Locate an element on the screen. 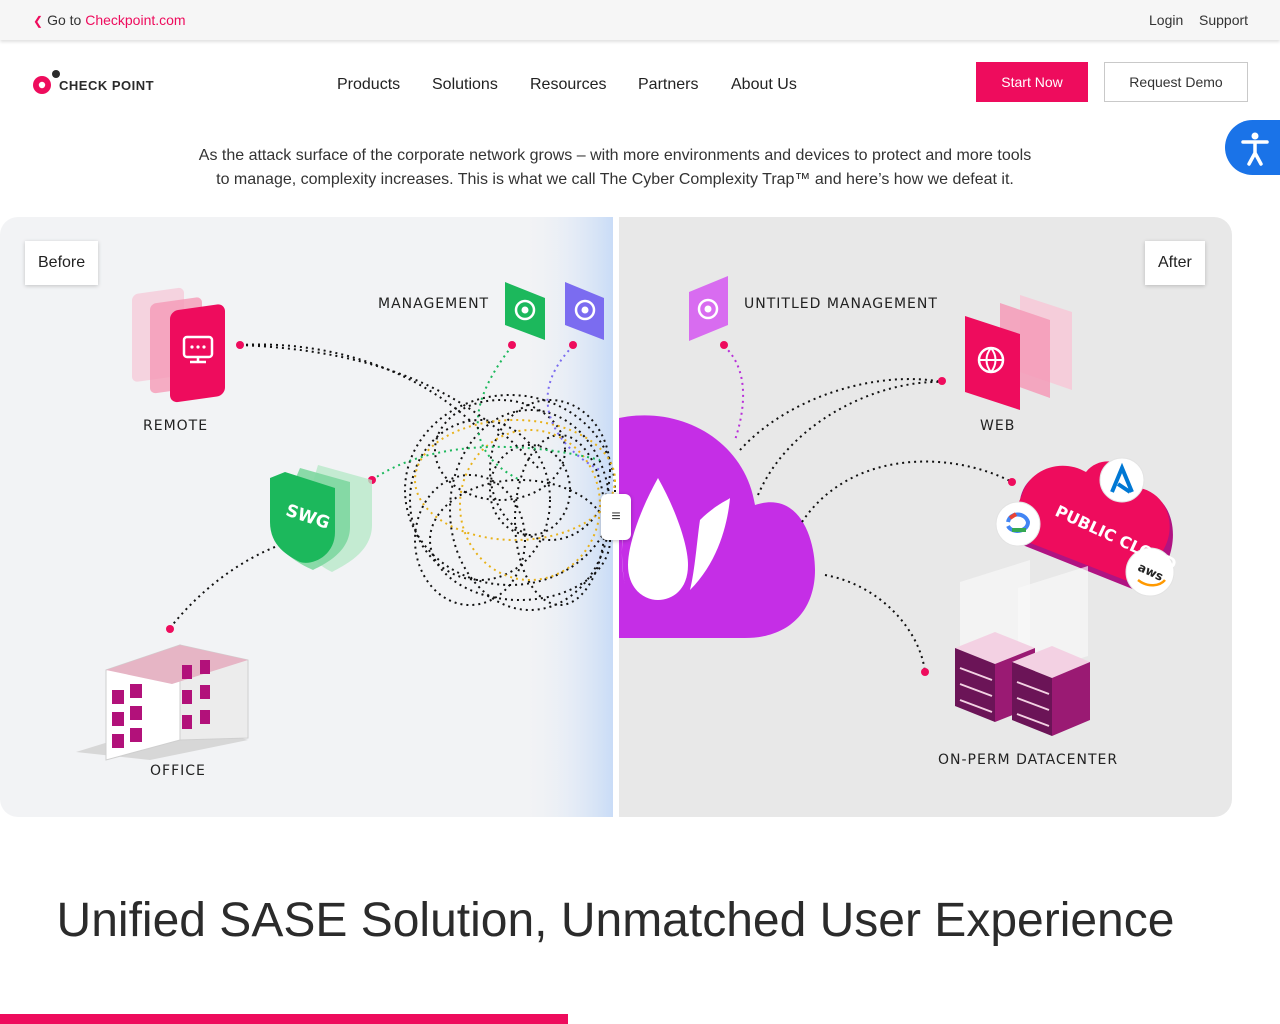 The image size is (1280, 1024). untitled-management-gear-icon is located at coordinates (708, 308).